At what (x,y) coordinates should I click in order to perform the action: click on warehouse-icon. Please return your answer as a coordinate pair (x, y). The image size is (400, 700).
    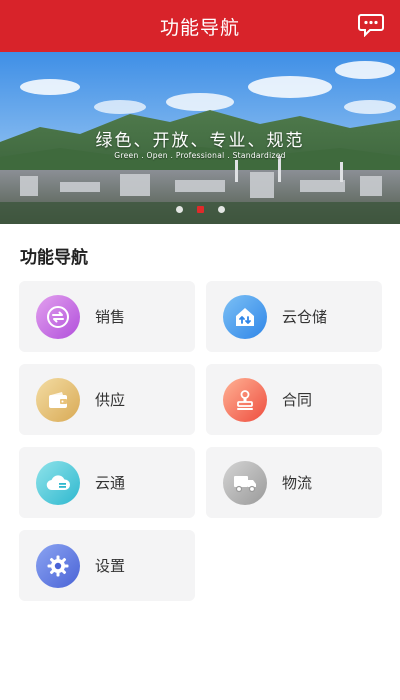
    Looking at the image, I should click on (245, 316).